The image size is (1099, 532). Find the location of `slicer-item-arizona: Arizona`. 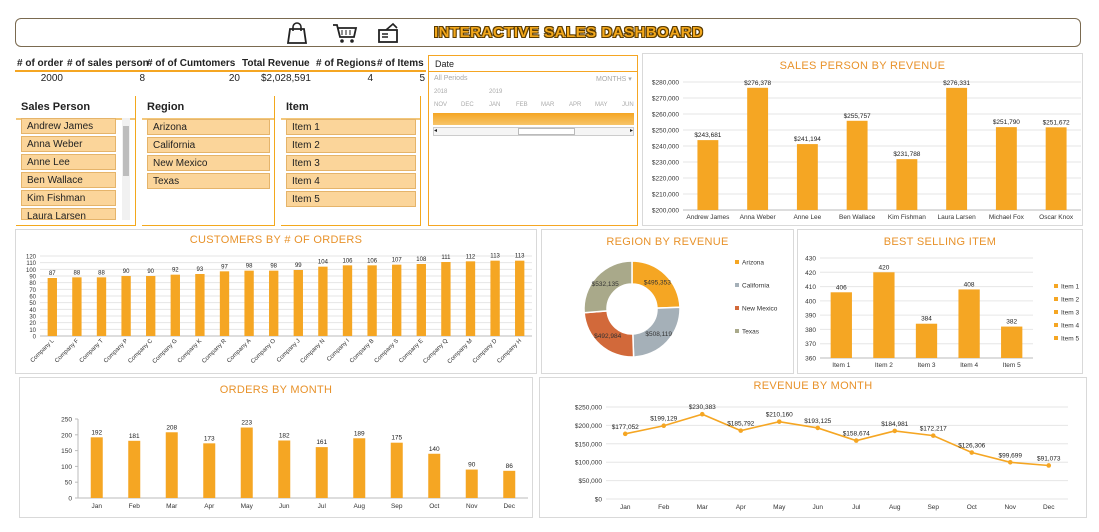

slicer-item-arizona: Arizona is located at coordinates (208, 127).